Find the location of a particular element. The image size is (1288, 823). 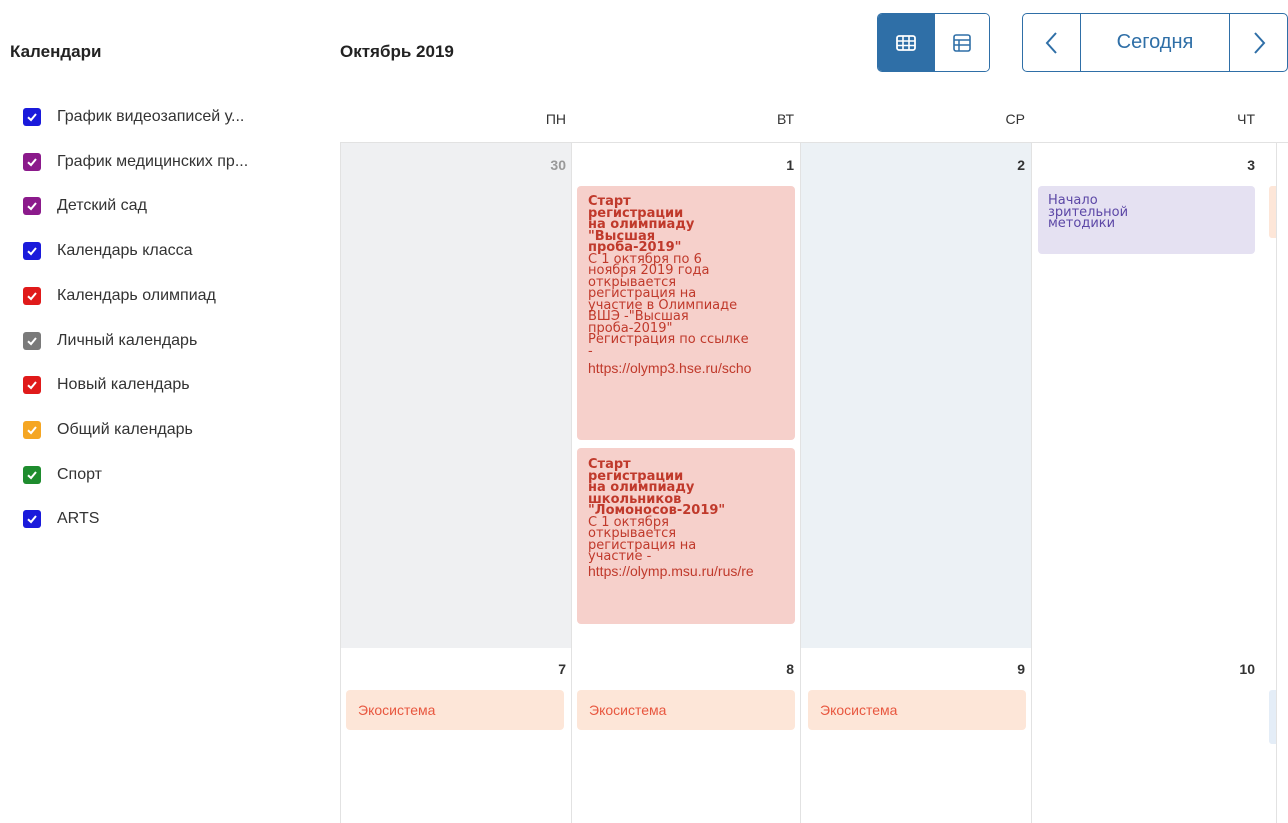

event-link: https://olymp.msu.ru/rus/re is located at coordinates (691, 571).